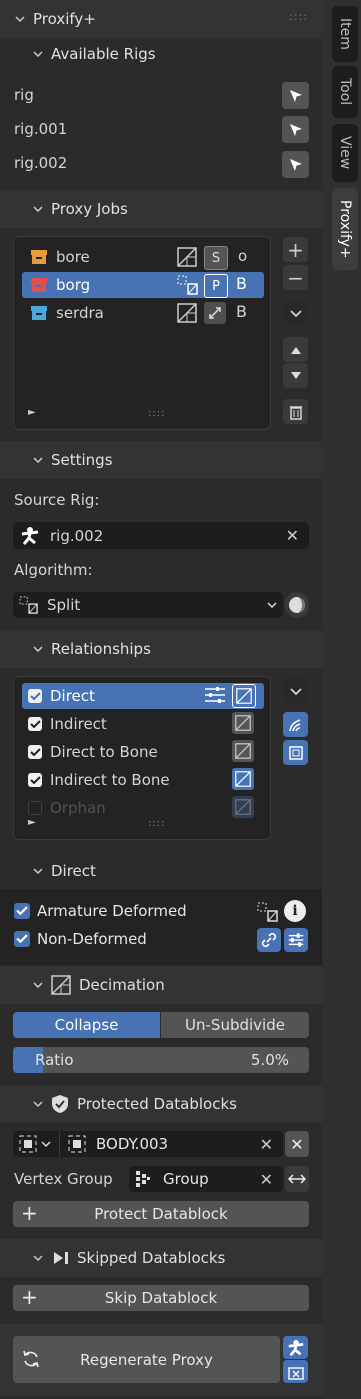  What do you see at coordinates (295, 375) in the screenshot?
I see `move-down-button` at bounding box center [295, 375].